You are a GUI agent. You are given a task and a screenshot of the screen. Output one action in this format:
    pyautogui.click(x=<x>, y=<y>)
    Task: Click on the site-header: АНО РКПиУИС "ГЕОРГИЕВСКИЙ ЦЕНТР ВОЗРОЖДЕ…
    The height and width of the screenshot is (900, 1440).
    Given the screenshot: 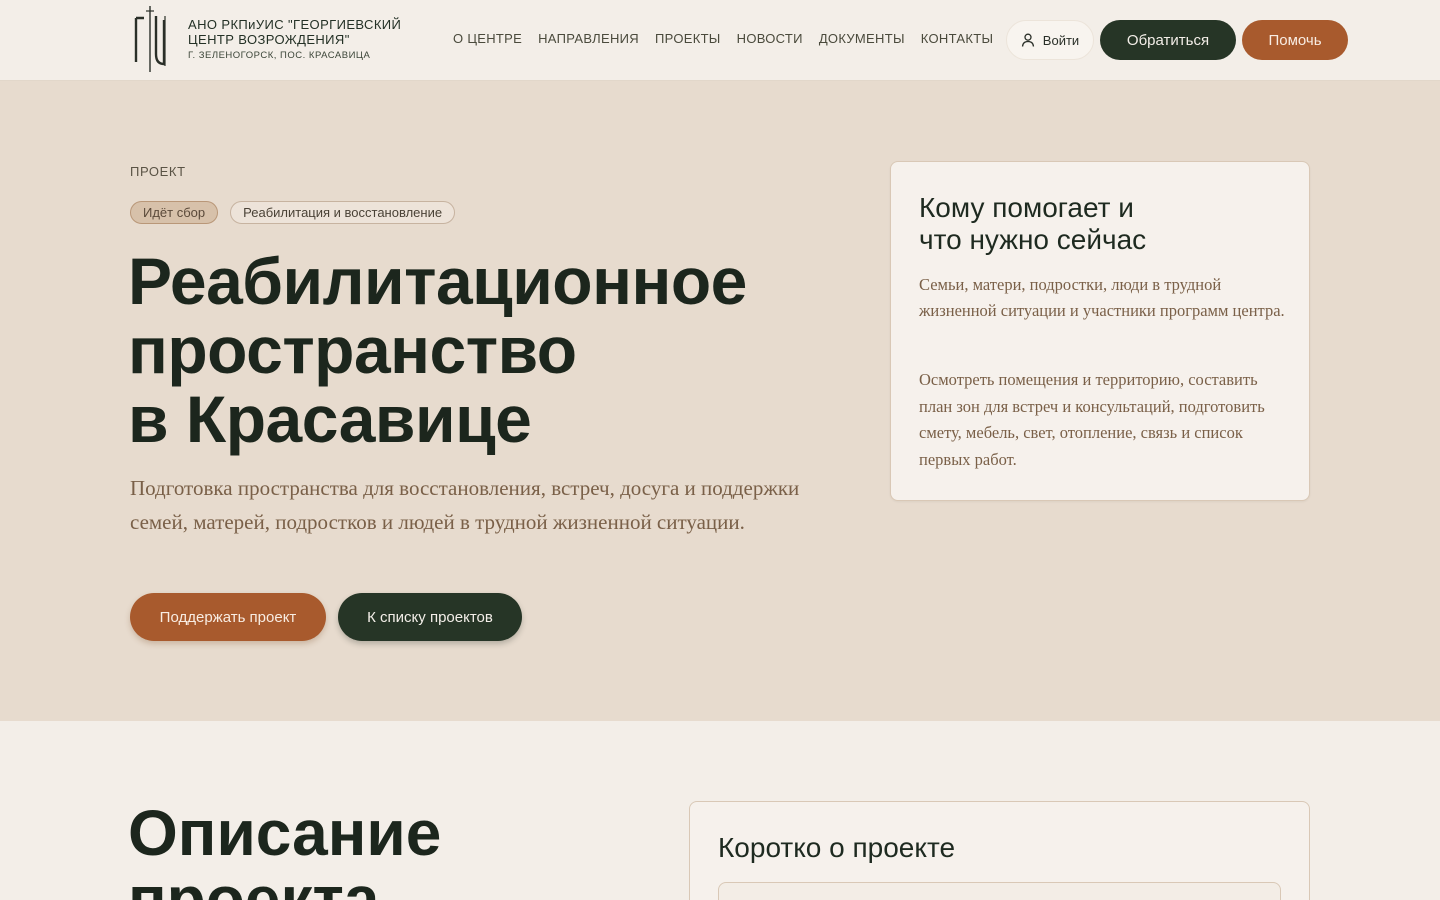 What is the action you would take?
    pyautogui.click(x=720, y=40)
    